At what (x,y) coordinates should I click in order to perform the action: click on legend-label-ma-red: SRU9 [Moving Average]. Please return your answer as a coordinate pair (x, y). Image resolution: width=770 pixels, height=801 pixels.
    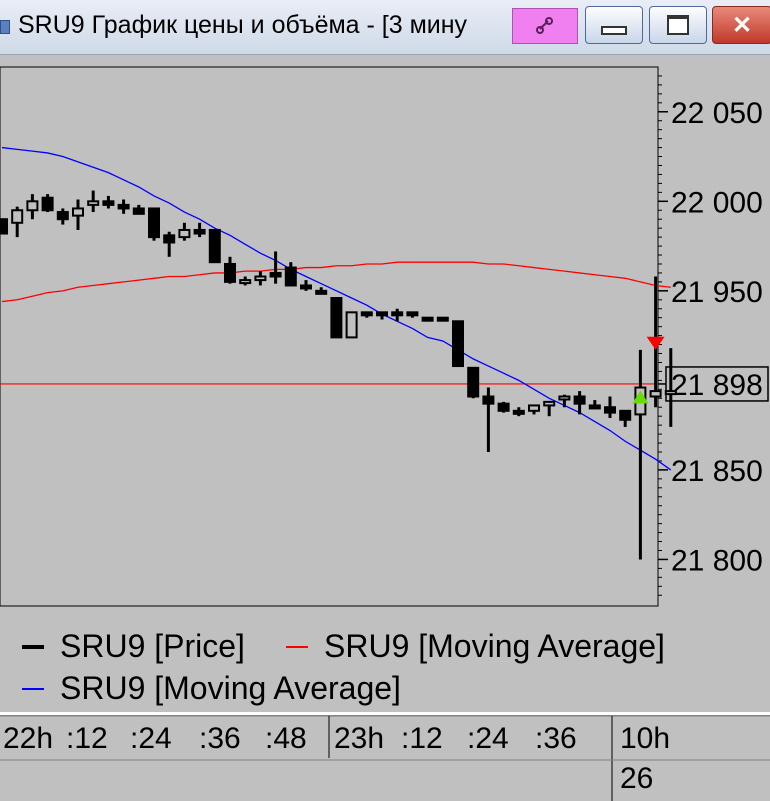
    Looking at the image, I should click on (494, 646).